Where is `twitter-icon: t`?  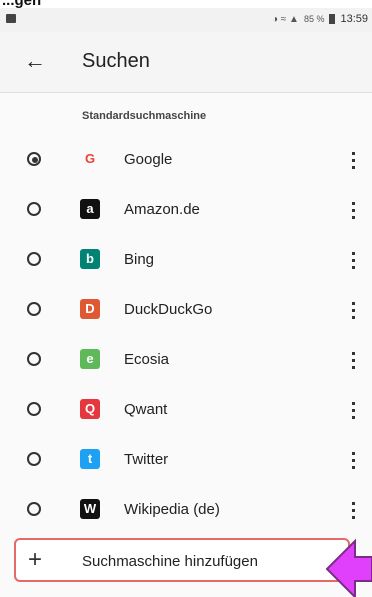
twitter-icon: t is located at coordinates (90, 459).